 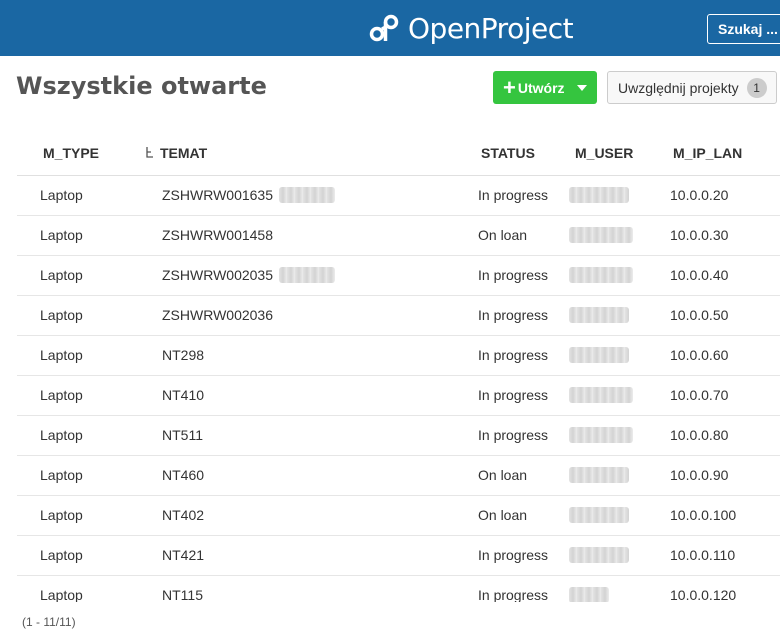 I want to click on cell-subject: ZSHWRW002036, so click(x=217, y=315).